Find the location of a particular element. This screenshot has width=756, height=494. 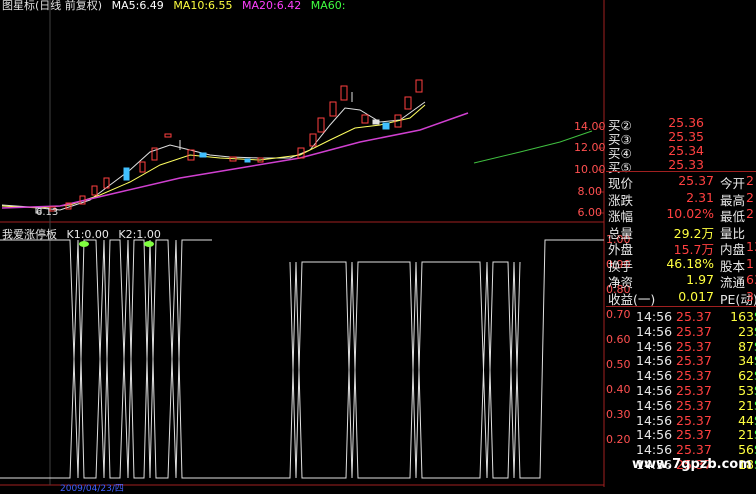

indicator-name: 我爱涨停板 is located at coordinates (29, 234).